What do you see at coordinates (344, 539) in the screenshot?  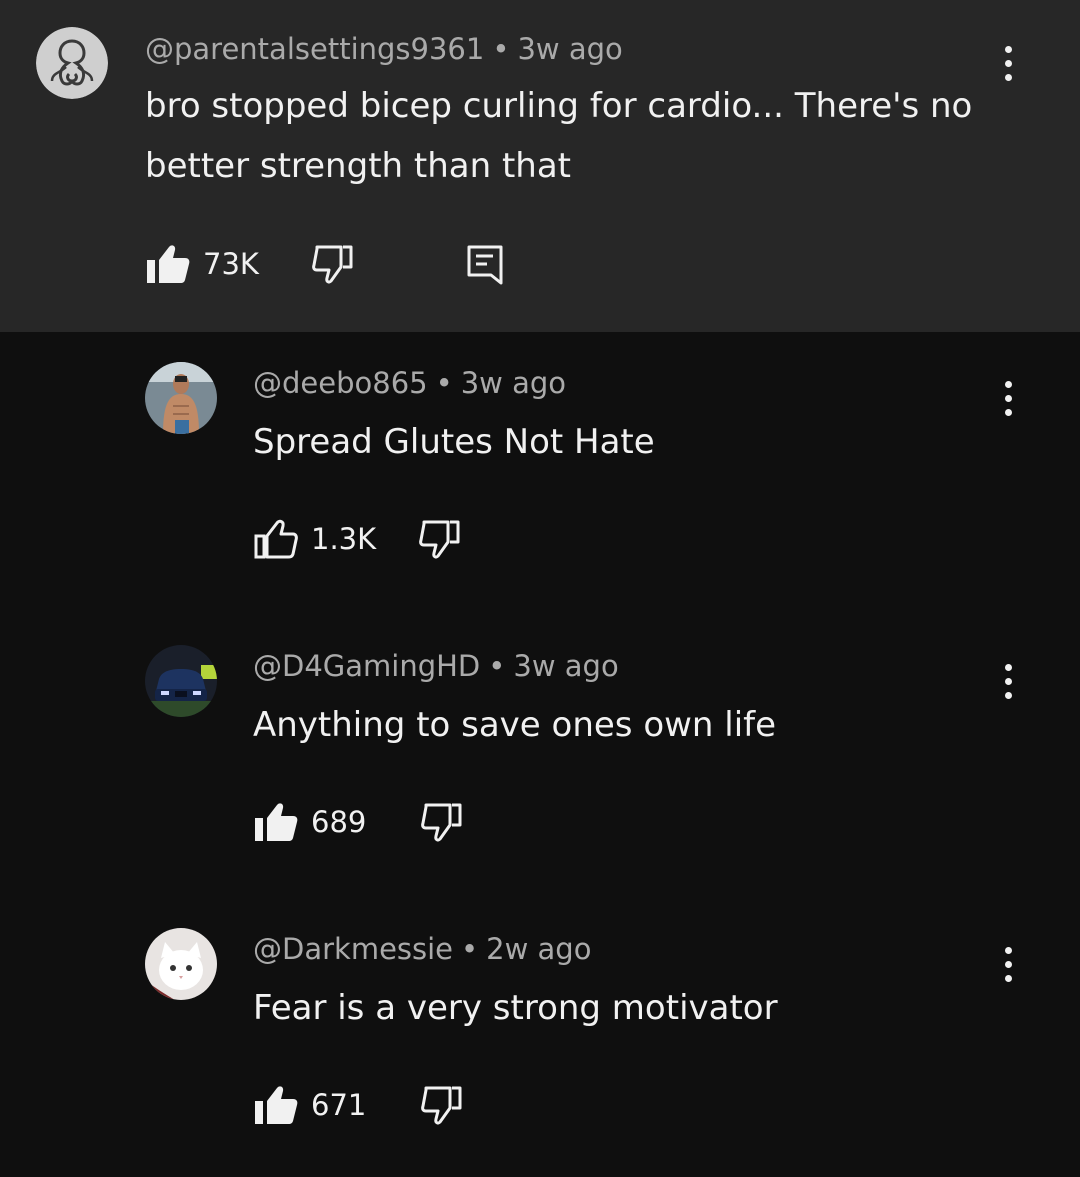 I see `like-count: 1.3K` at bounding box center [344, 539].